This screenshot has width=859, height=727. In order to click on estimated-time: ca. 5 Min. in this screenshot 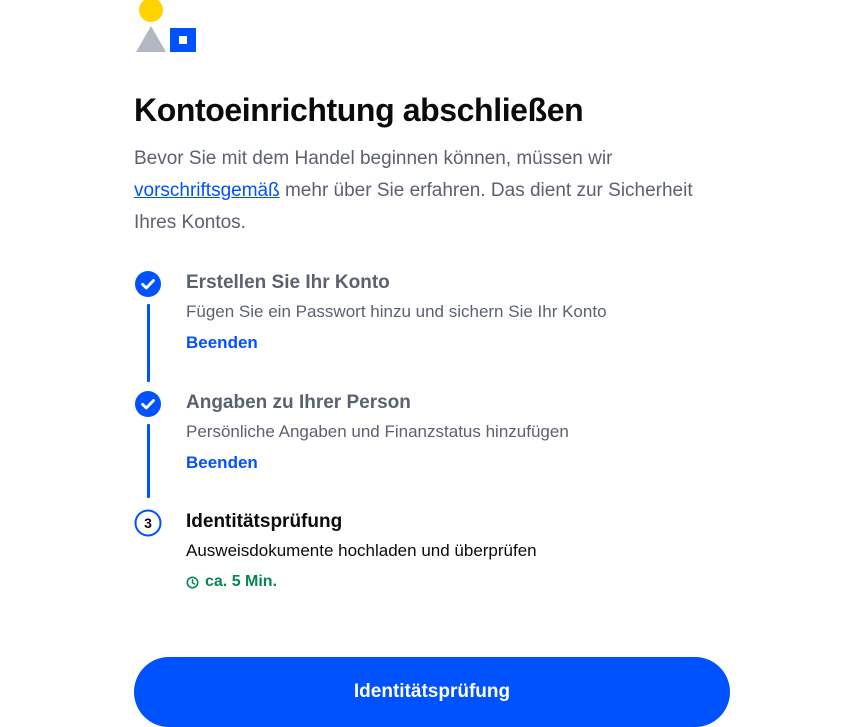, I will do `click(361, 582)`.